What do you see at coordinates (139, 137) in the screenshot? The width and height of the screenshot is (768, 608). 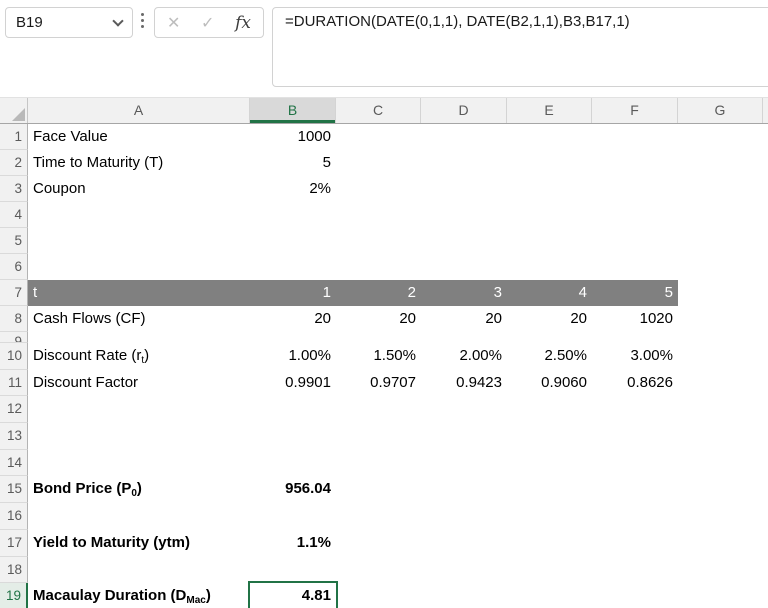 I see `cell-A1: Face Value` at bounding box center [139, 137].